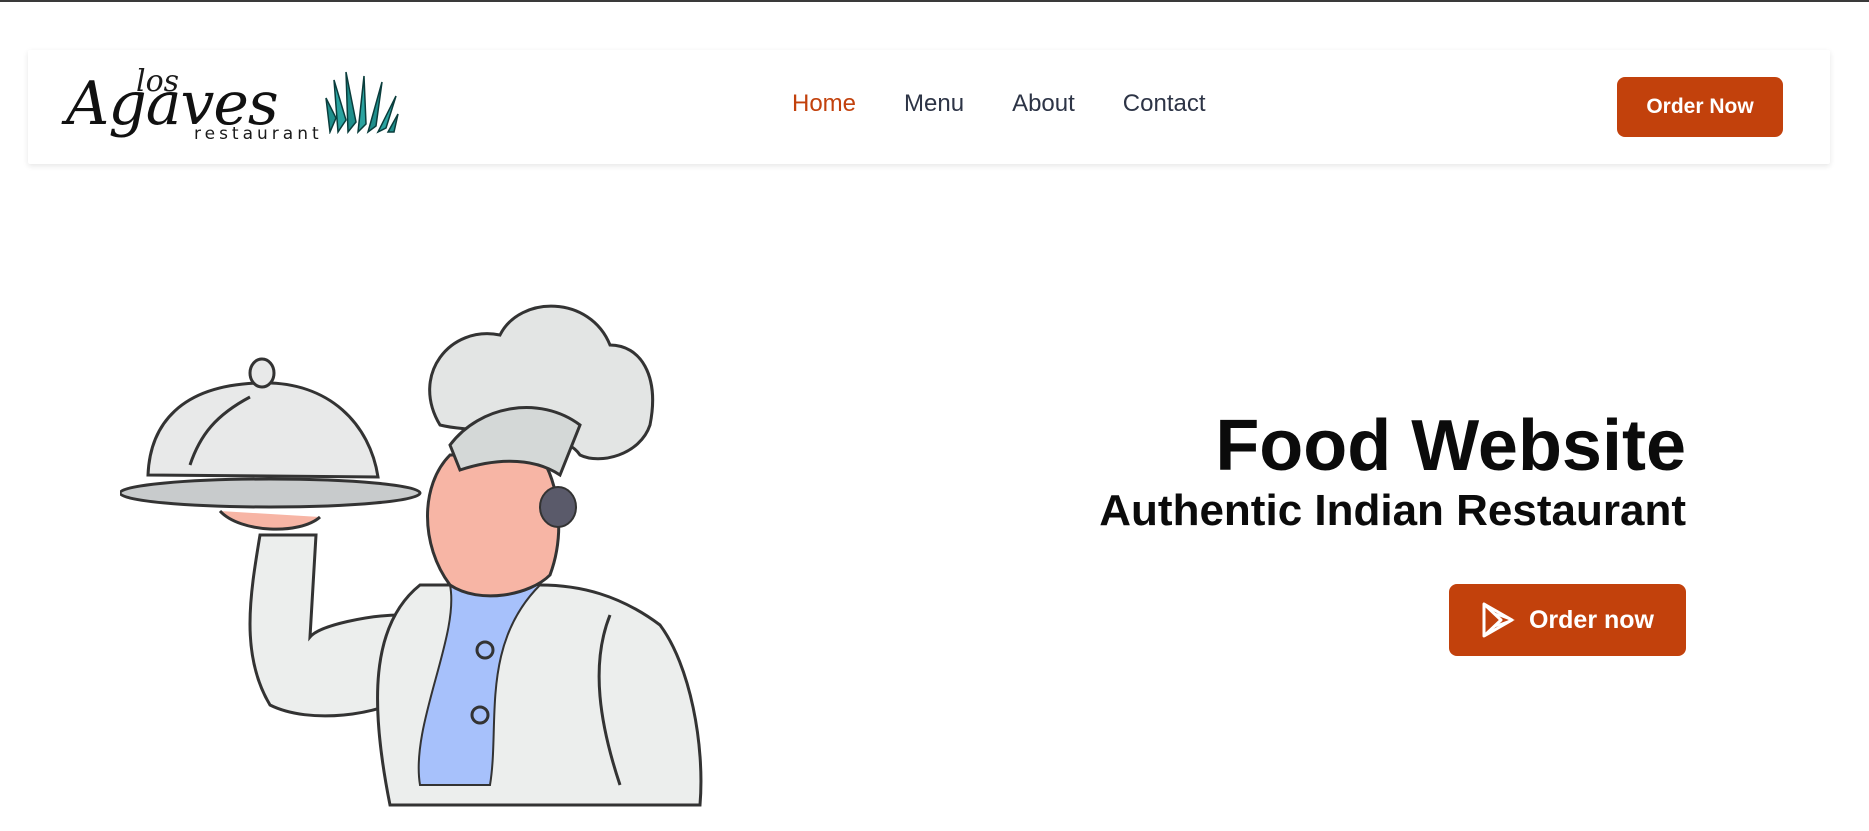 This screenshot has width=1869, height=831. Describe the element at coordinates (1392, 510) in the screenshot. I see `hero-subtitle: Authentic Indian Restaurant` at that location.